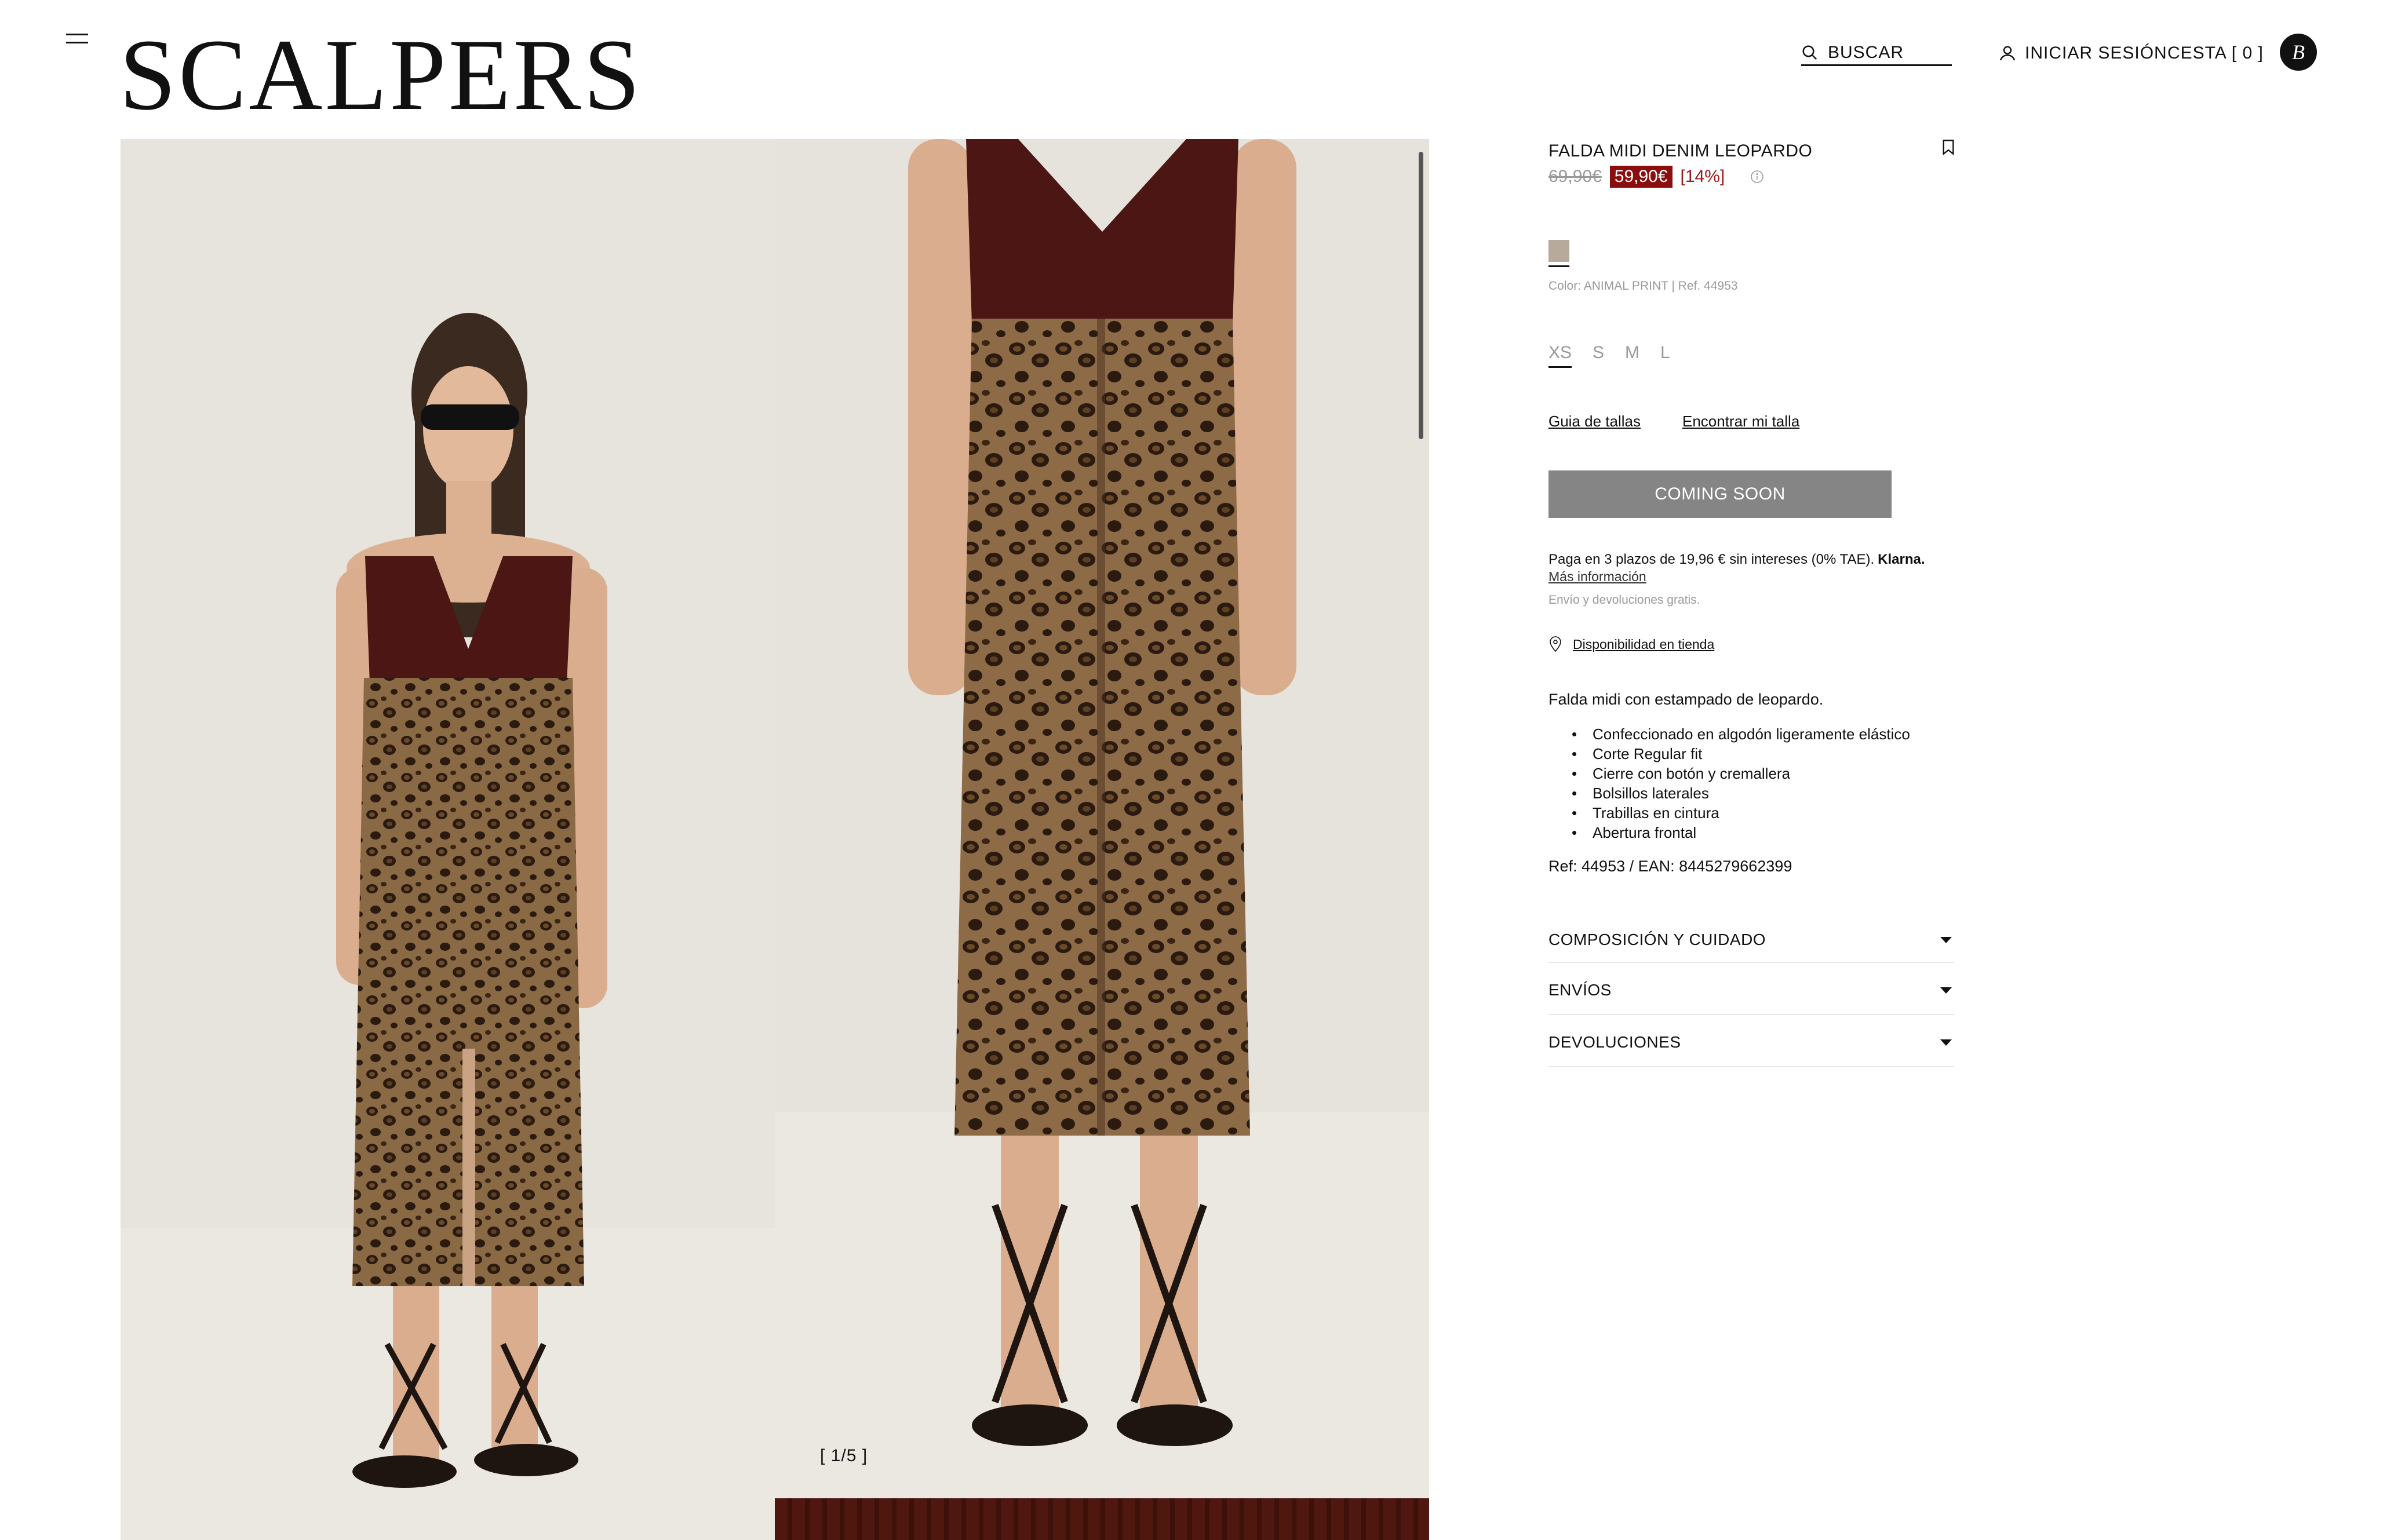 This screenshot has width=2383, height=1540. Describe the element at coordinates (1741, 813) in the screenshot. I see `feature-item: Trabillas en cintura` at that location.